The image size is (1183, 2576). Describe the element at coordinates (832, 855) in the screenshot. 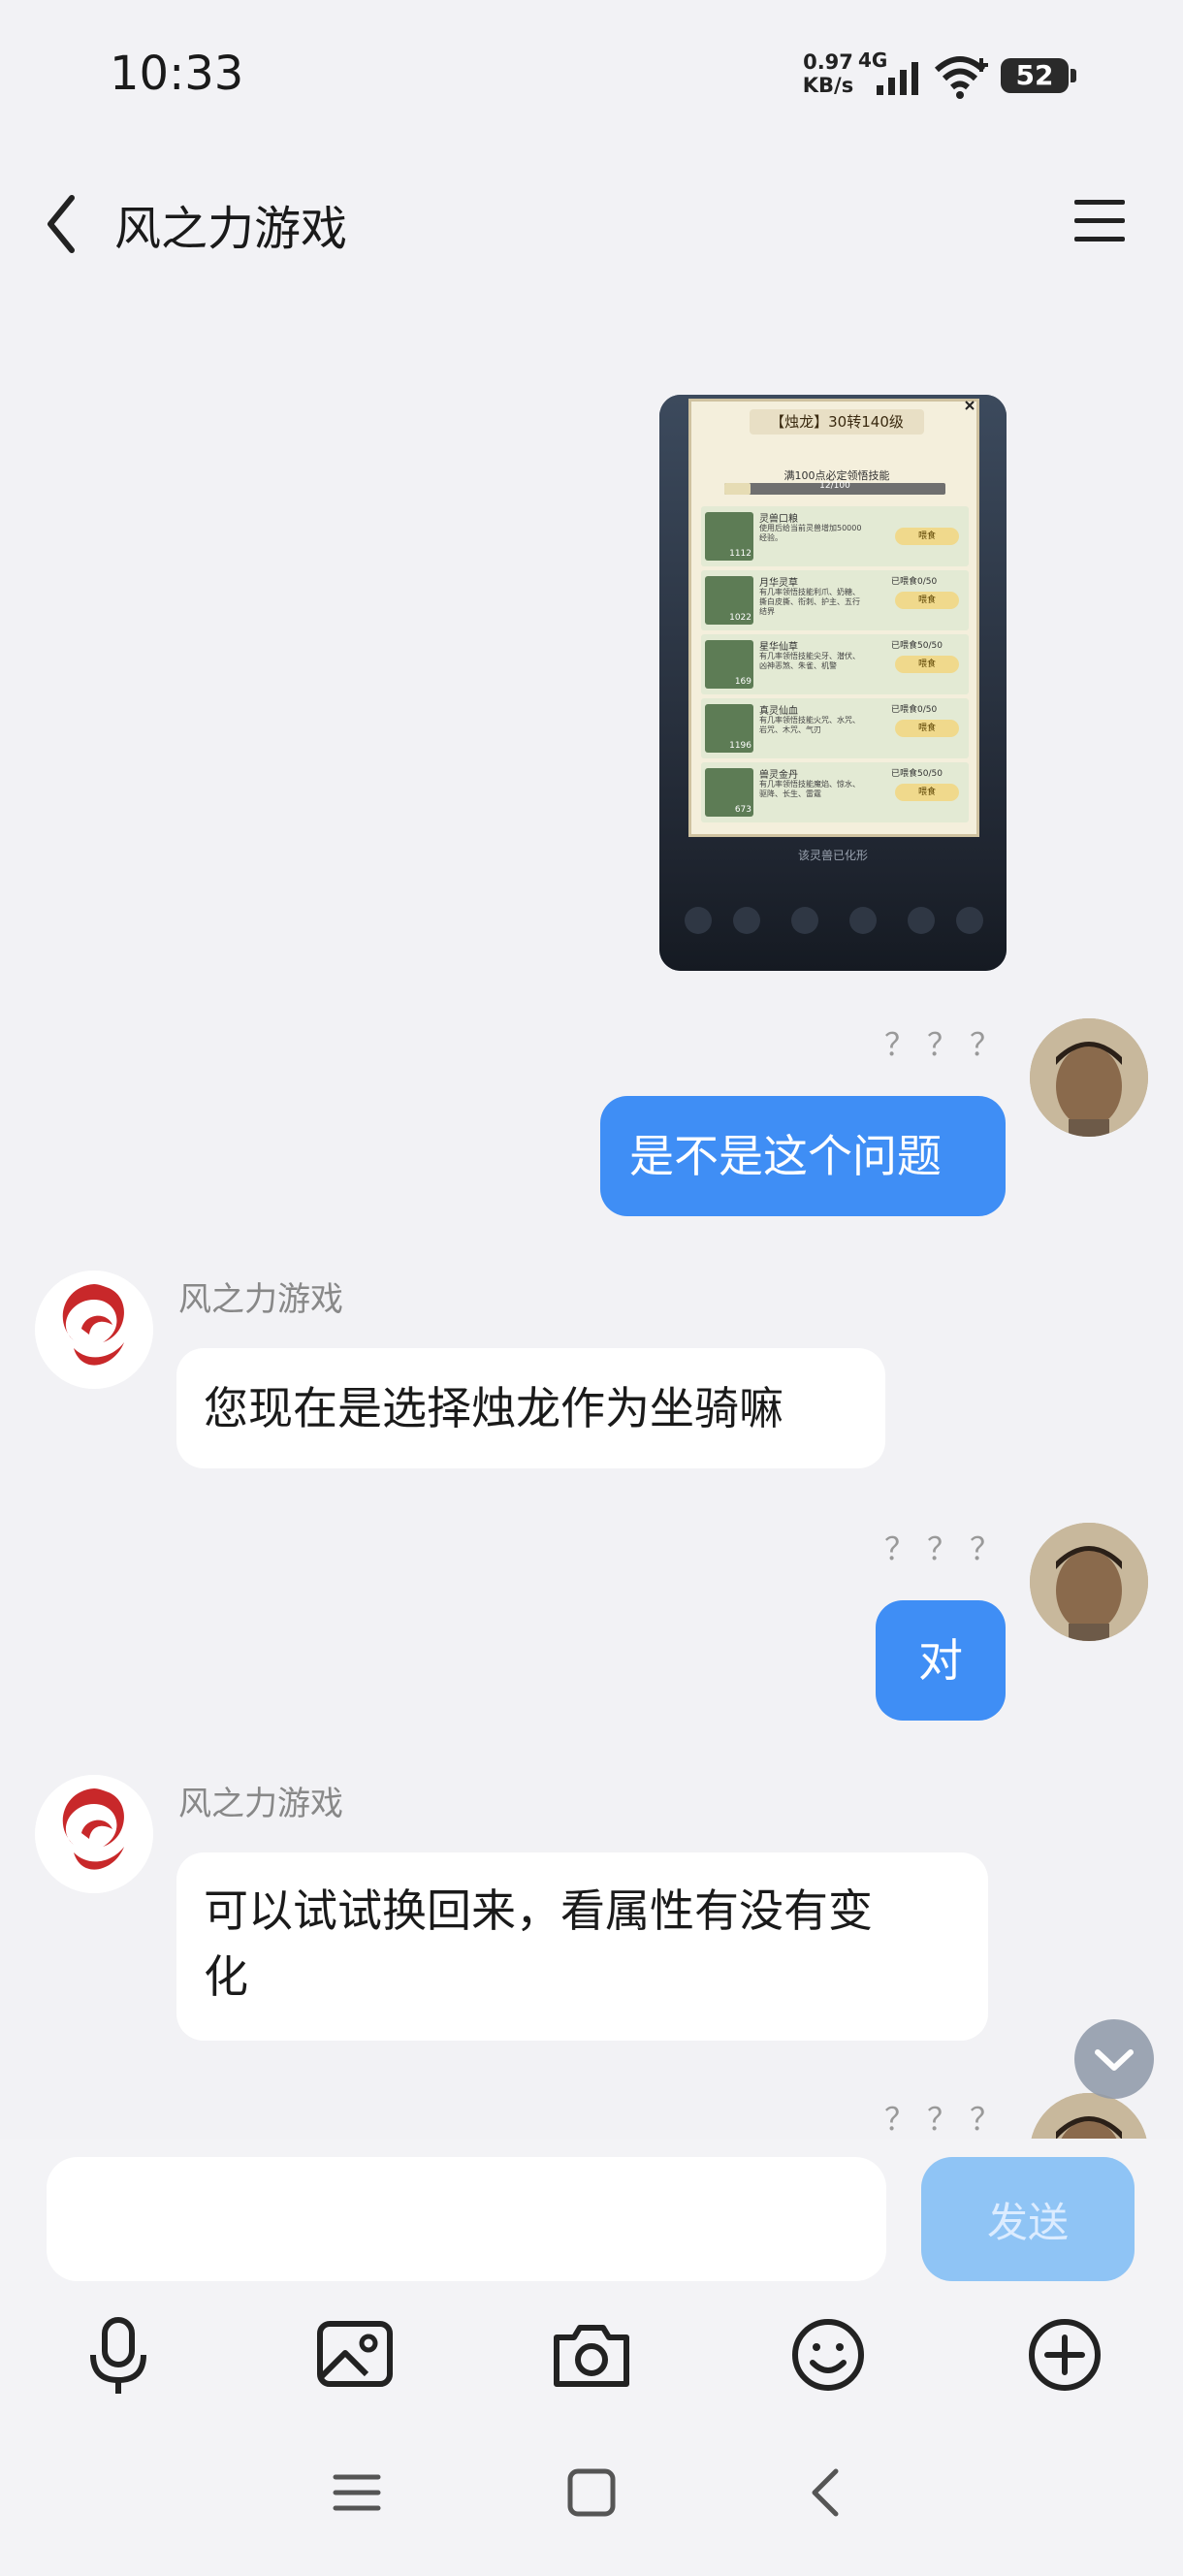

I see `image-footer: 该灵兽已化形` at that location.